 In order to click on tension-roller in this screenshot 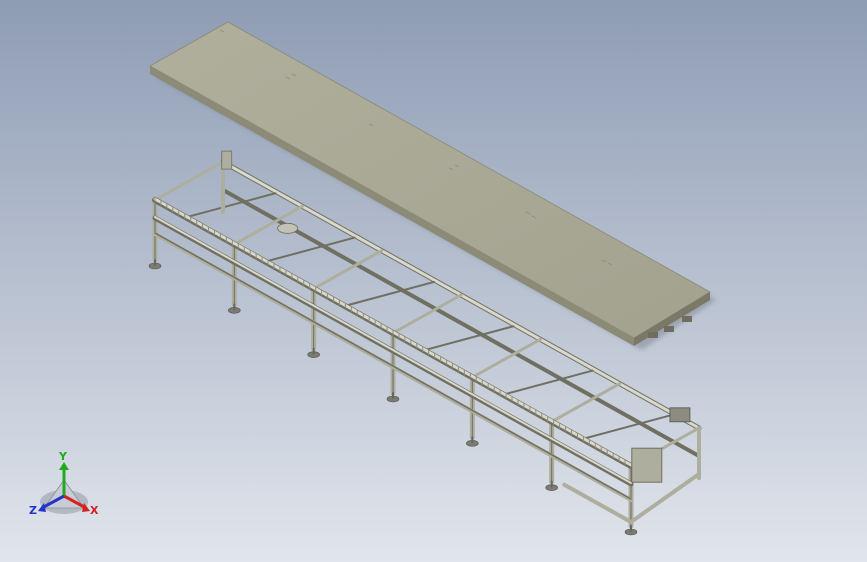, I will do `click(288, 228)`.